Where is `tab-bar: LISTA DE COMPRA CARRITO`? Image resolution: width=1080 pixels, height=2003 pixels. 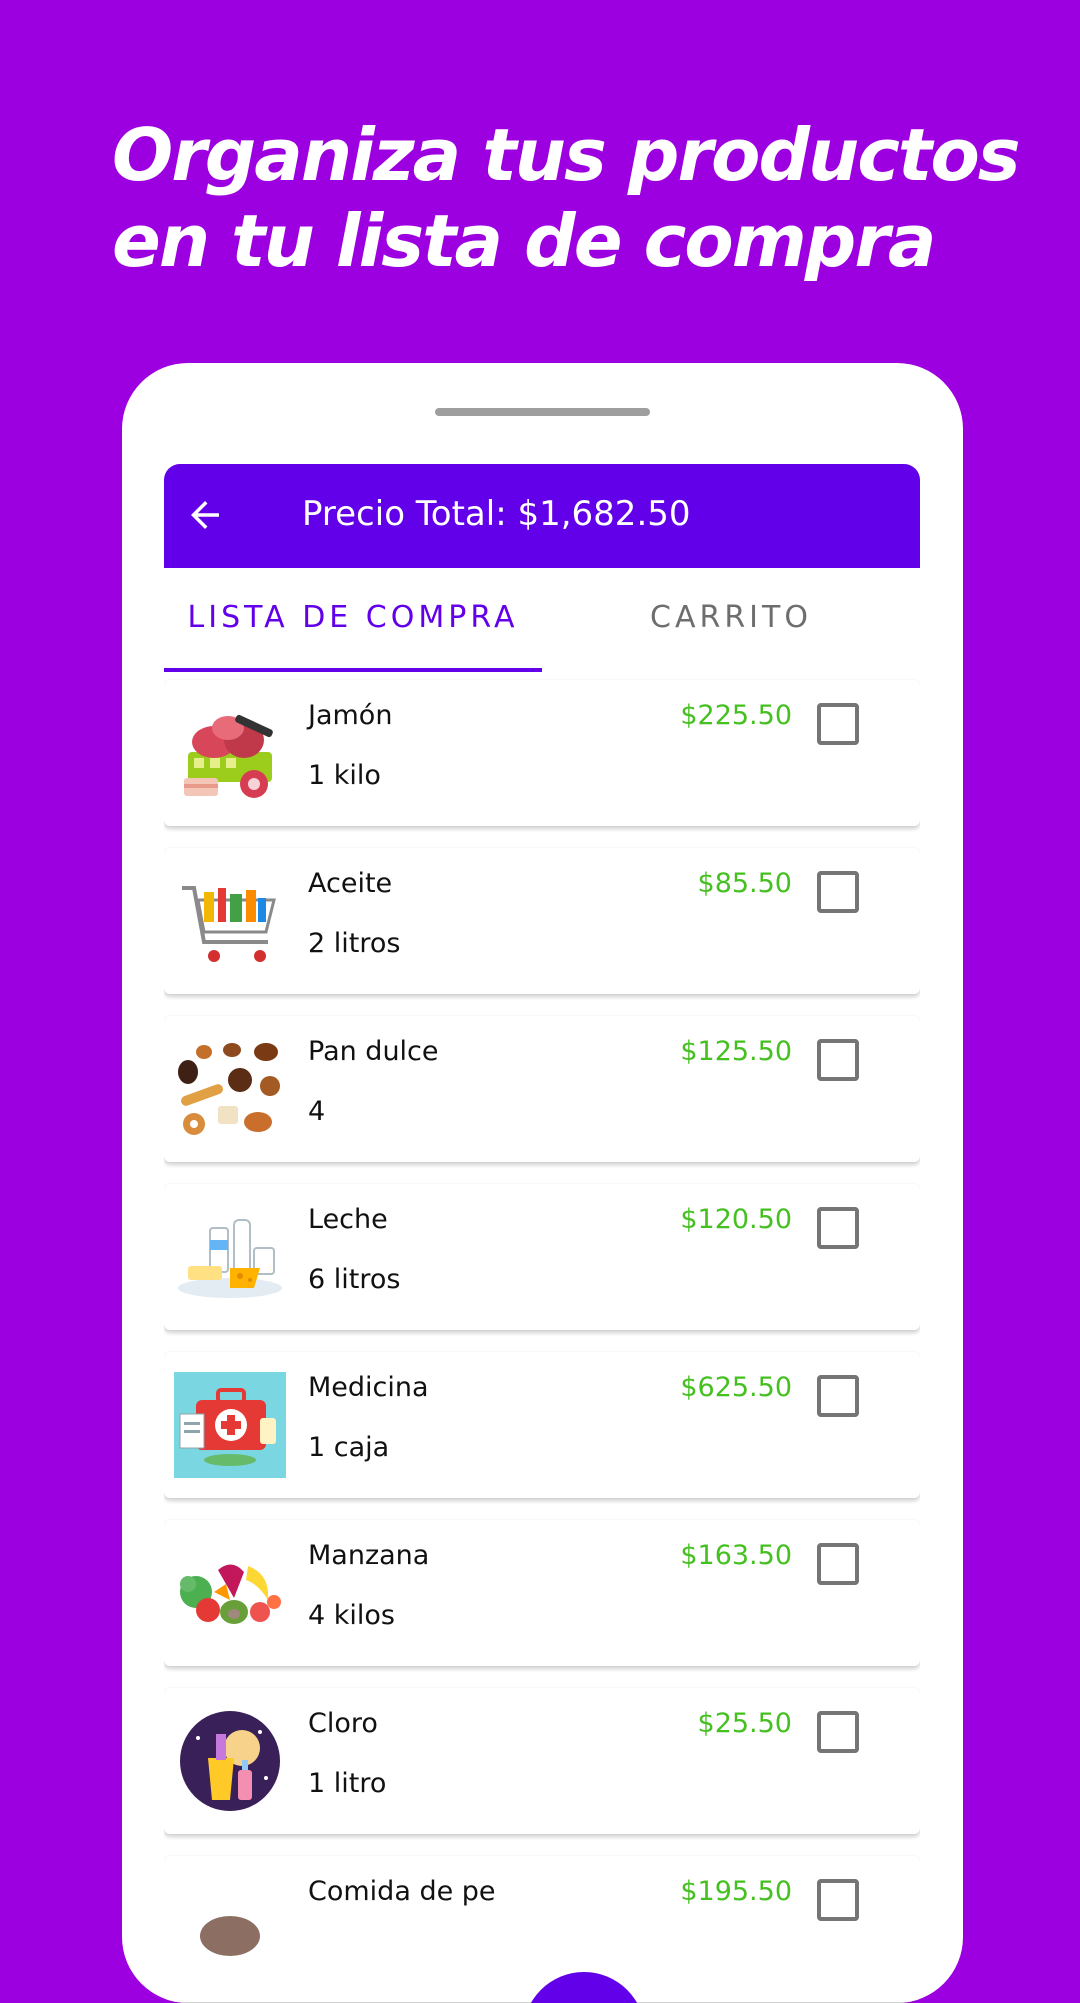
tab-bar: LISTA DE COMPRA CARRITO is located at coordinates (542, 620).